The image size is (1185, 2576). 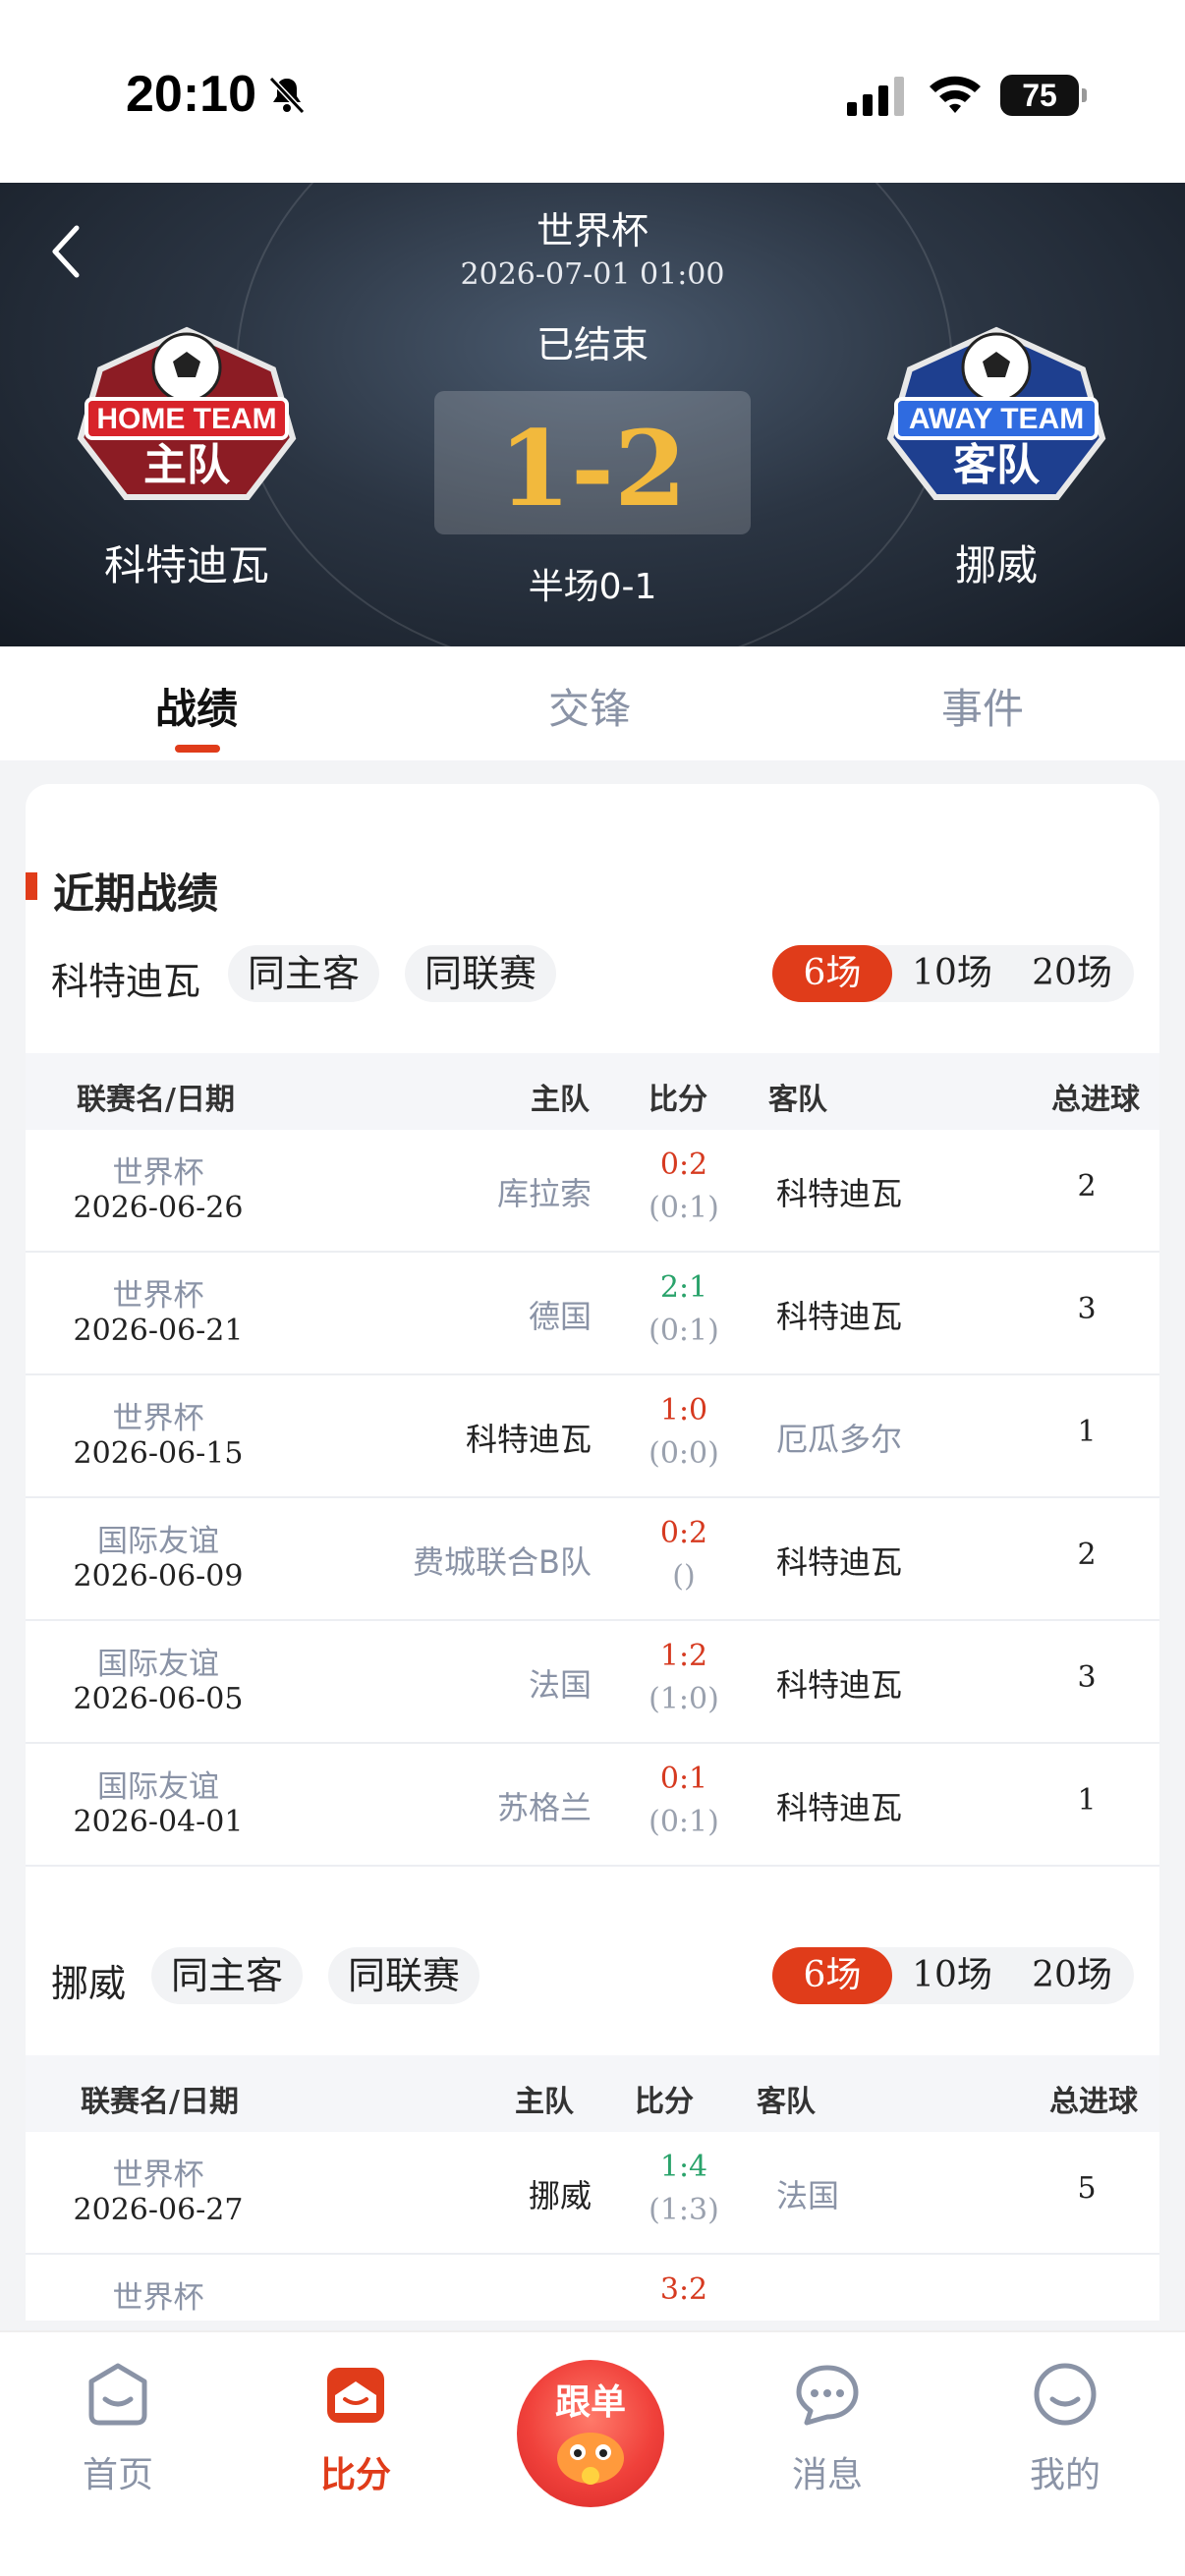 What do you see at coordinates (544, 1807) in the screenshot?
I see `row-home-team: 苏格兰` at bounding box center [544, 1807].